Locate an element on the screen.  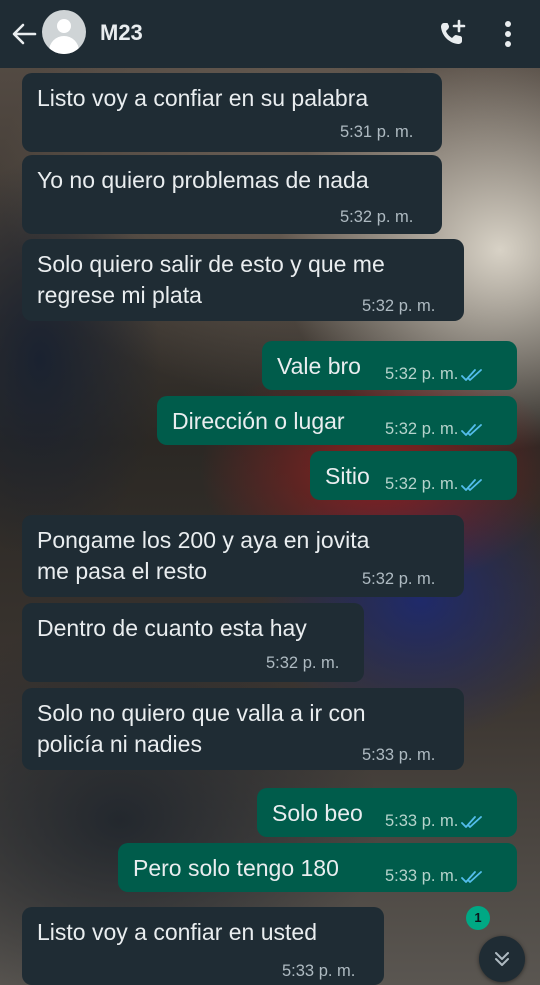
message-text: Yo no quiero problemas de nada is located at coordinates (203, 180).